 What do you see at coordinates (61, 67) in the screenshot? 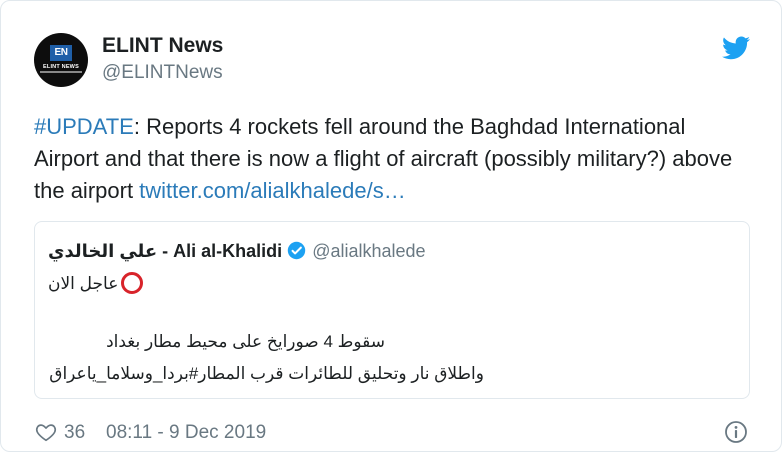
I see `avatar-logo-text: ELINT NEWS` at bounding box center [61, 67].